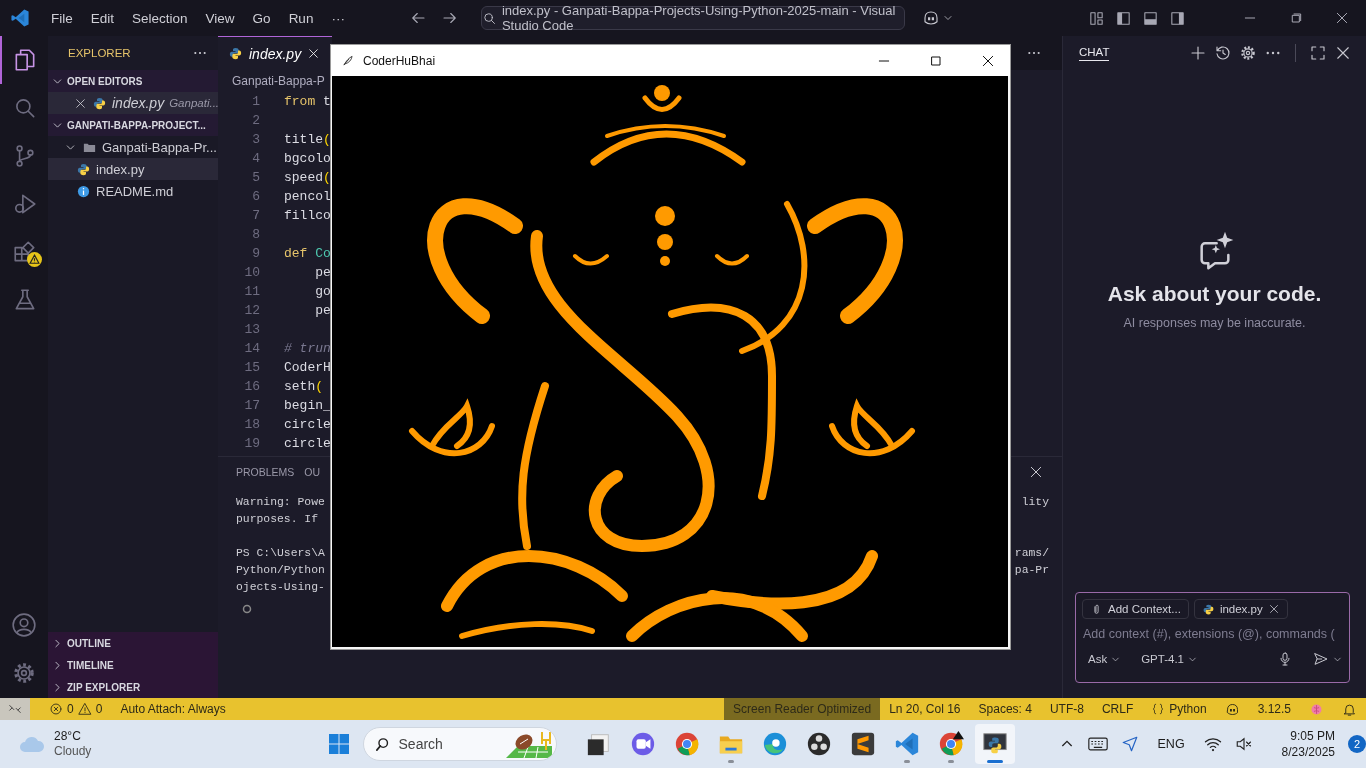 The width and height of the screenshot is (1366, 768). What do you see at coordinates (20, 18) in the screenshot?
I see `vscode-logo-icon` at bounding box center [20, 18].